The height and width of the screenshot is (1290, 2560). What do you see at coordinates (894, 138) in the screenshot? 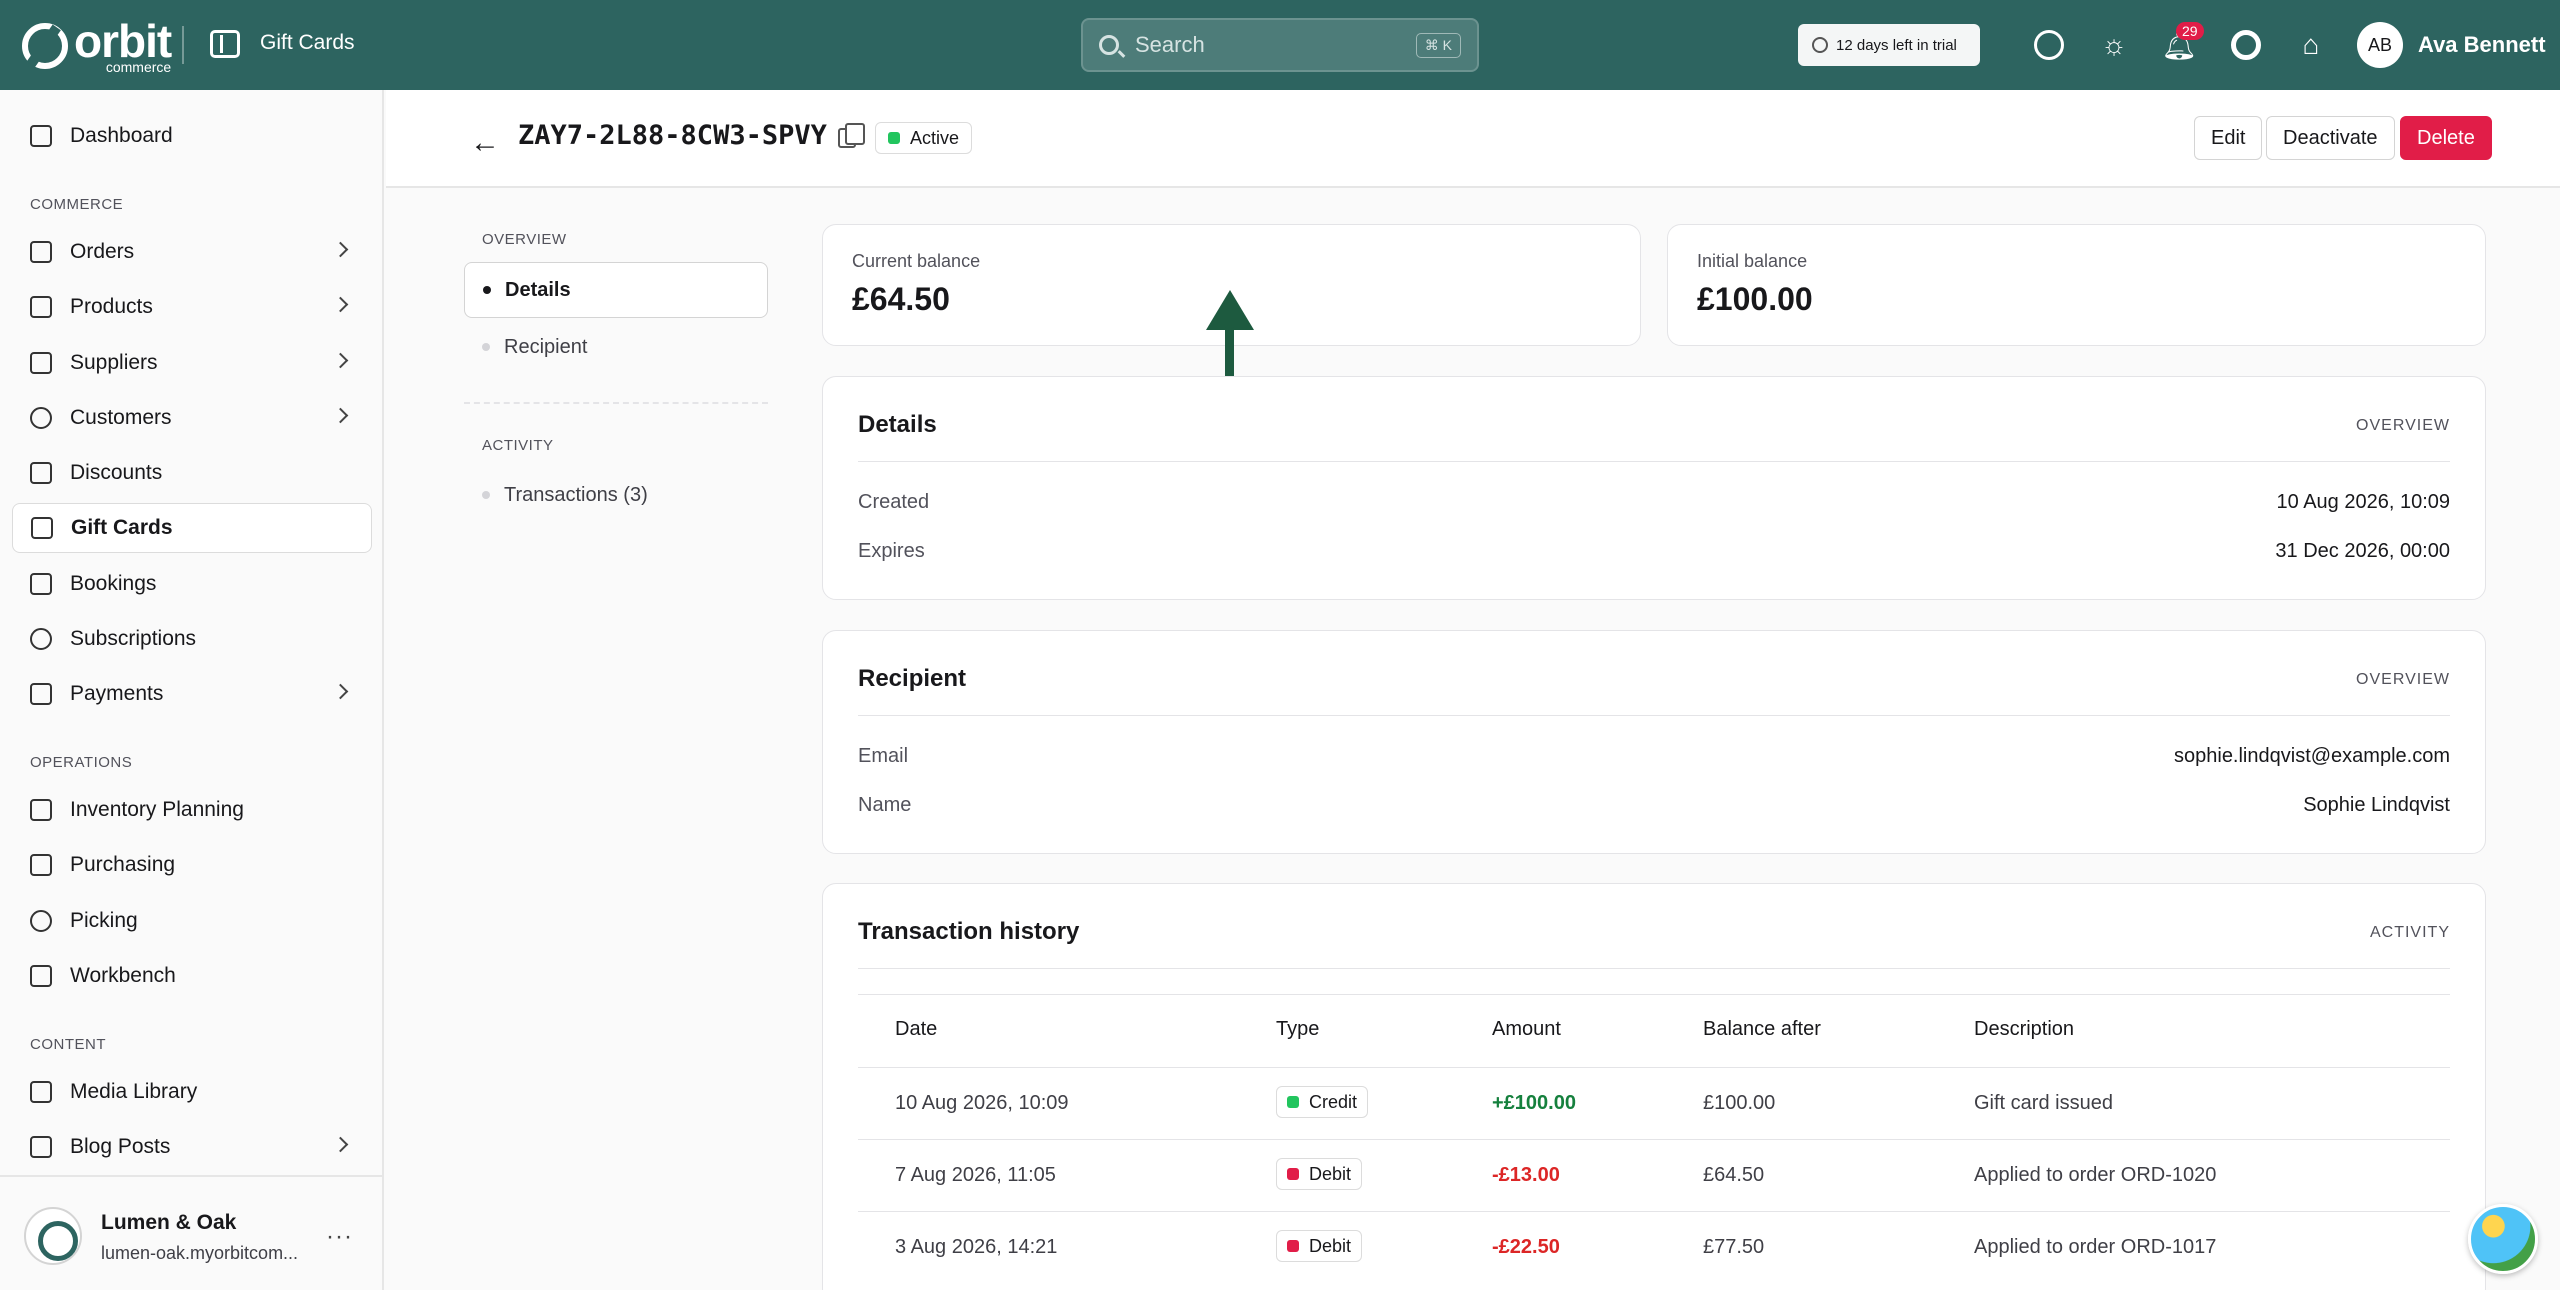
I see `status-dot` at bounding box center [894, 138].